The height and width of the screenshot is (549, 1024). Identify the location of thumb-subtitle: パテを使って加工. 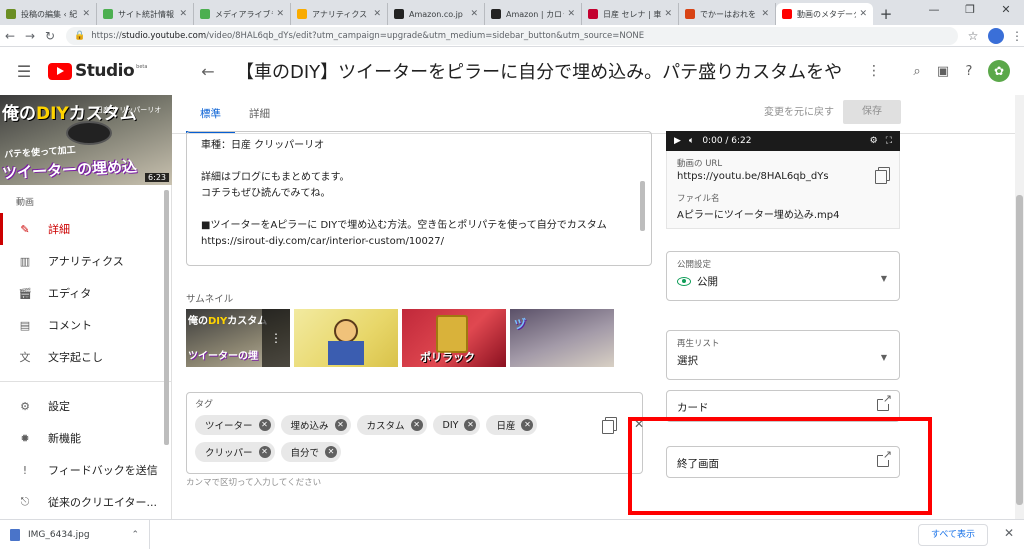
(39, 153).